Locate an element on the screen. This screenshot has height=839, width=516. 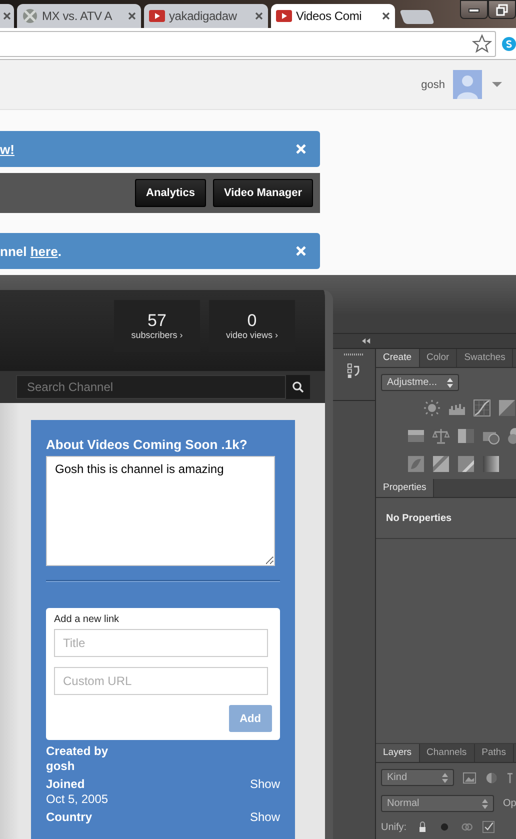
gradient-map-icon is located at coordinates (416, 436).